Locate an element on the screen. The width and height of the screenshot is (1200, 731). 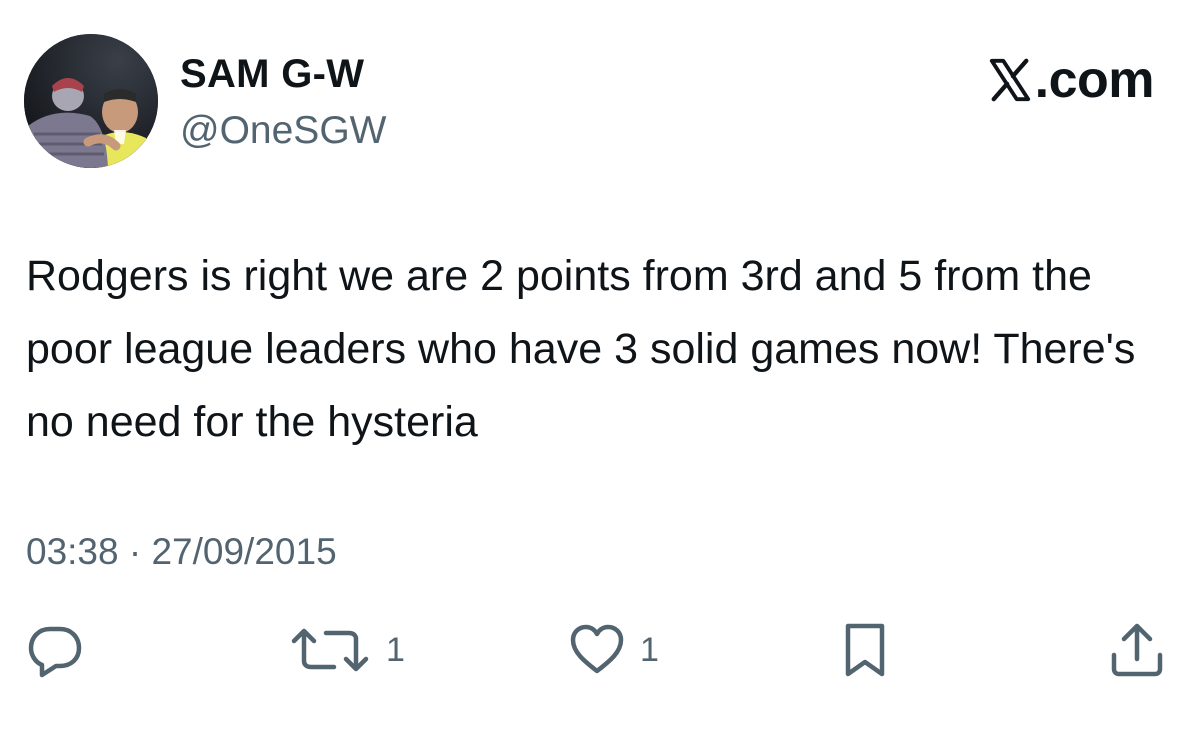
tweet-timestamp: 03:38 · 27/09/2015 is located at coordinates (181, 552).